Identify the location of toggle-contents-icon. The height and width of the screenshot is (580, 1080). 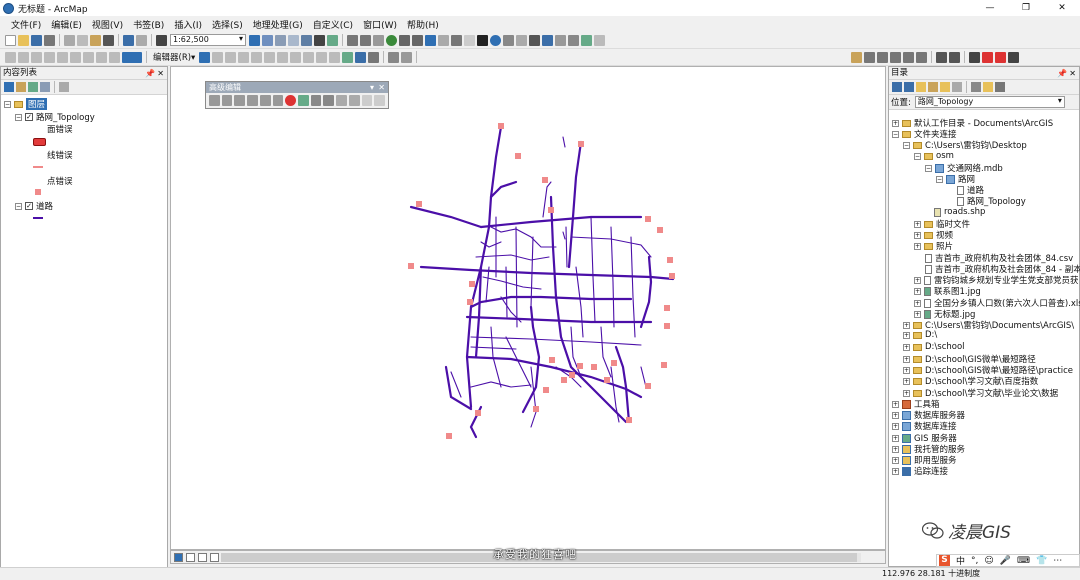
(957, 87).